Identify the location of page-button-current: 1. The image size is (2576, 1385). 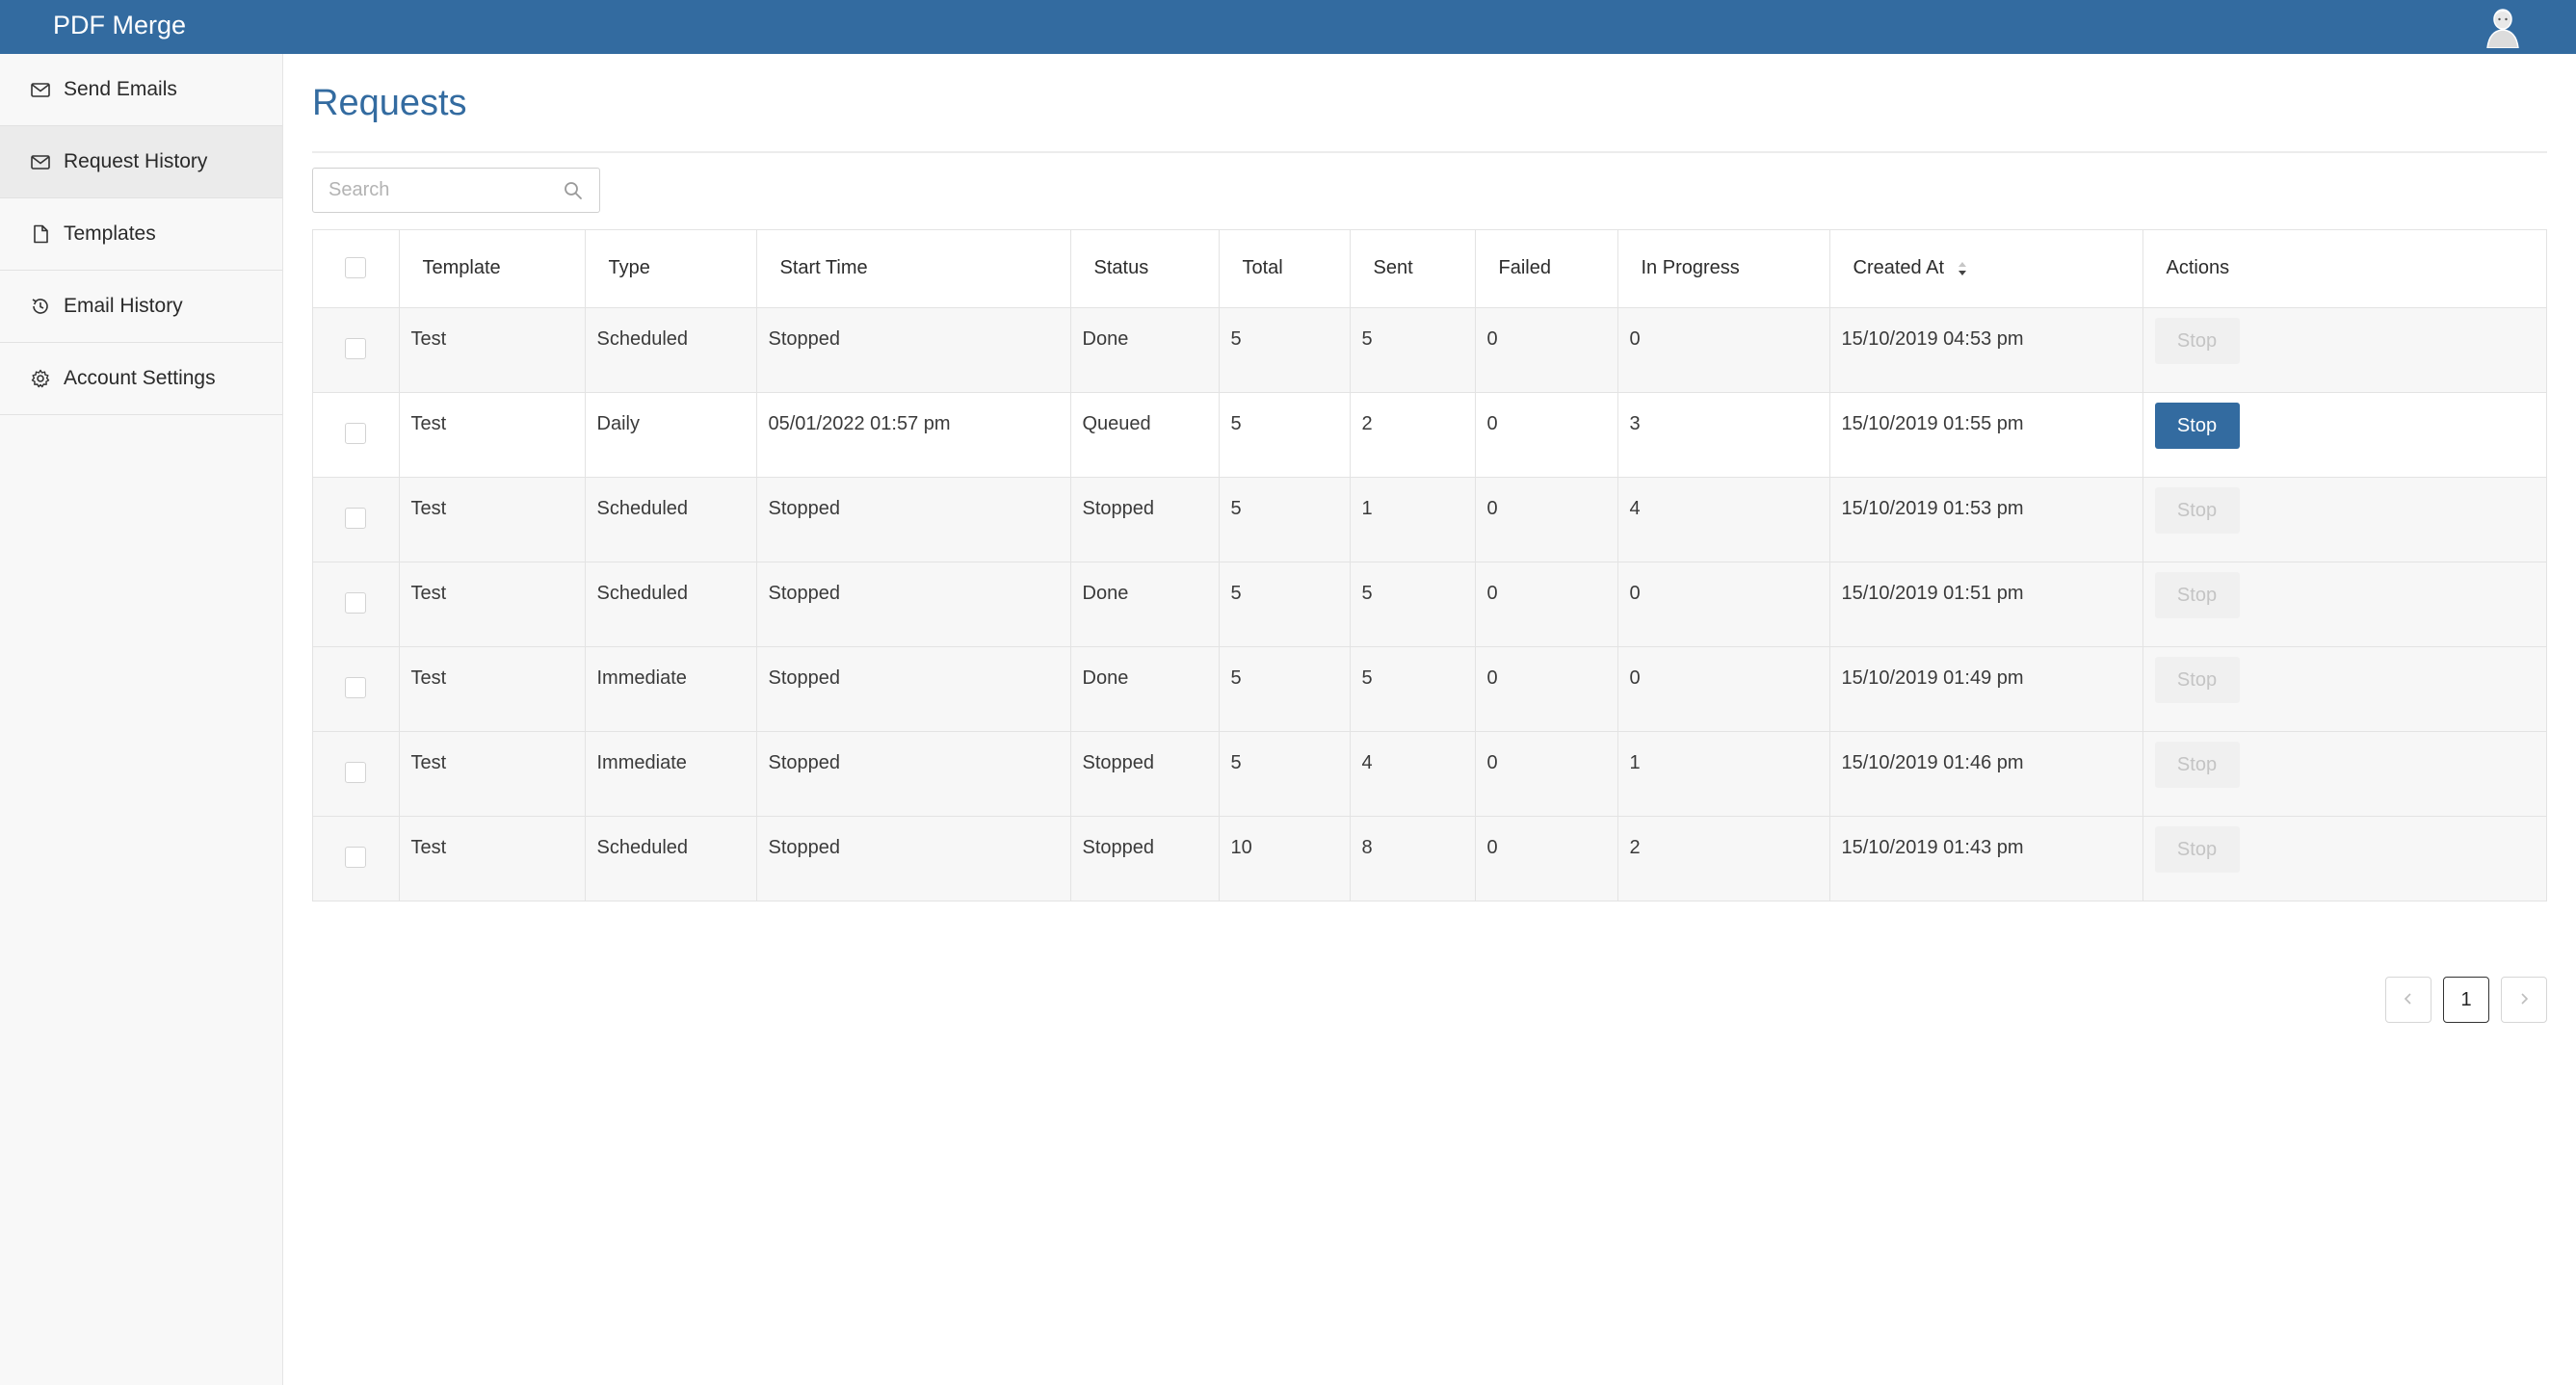
(2466, 1000).